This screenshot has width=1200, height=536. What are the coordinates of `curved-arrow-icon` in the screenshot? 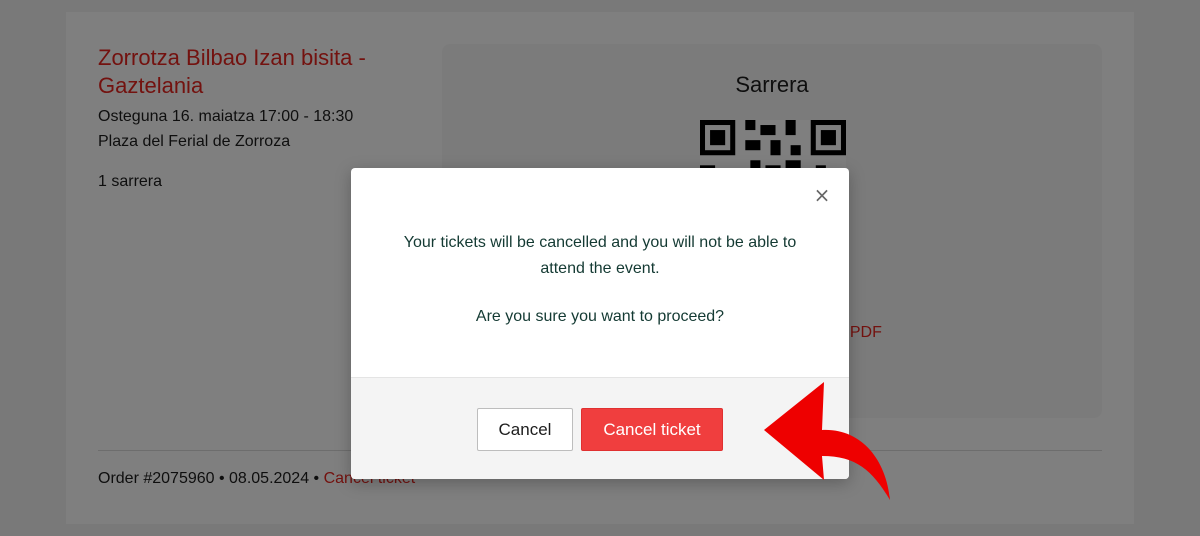 It's located at (827, 441).